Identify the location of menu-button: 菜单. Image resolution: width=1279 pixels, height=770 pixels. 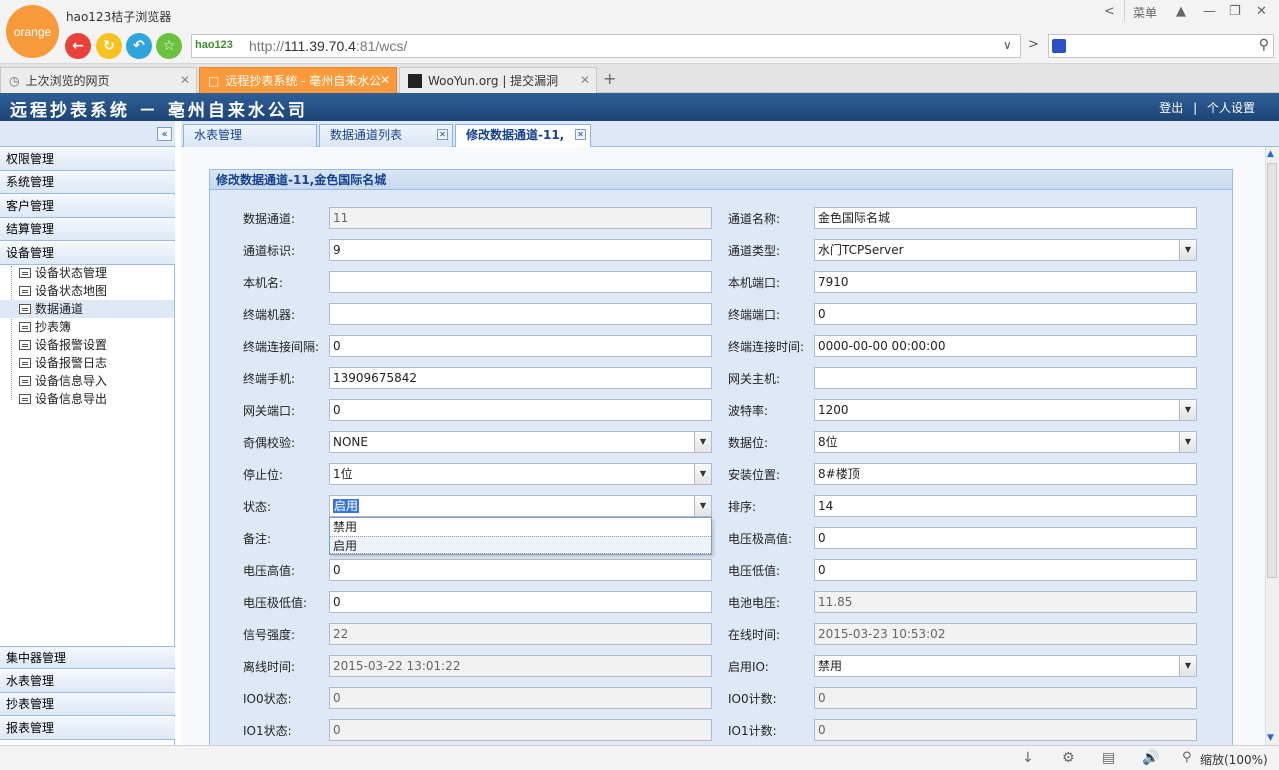
(1145, 12).